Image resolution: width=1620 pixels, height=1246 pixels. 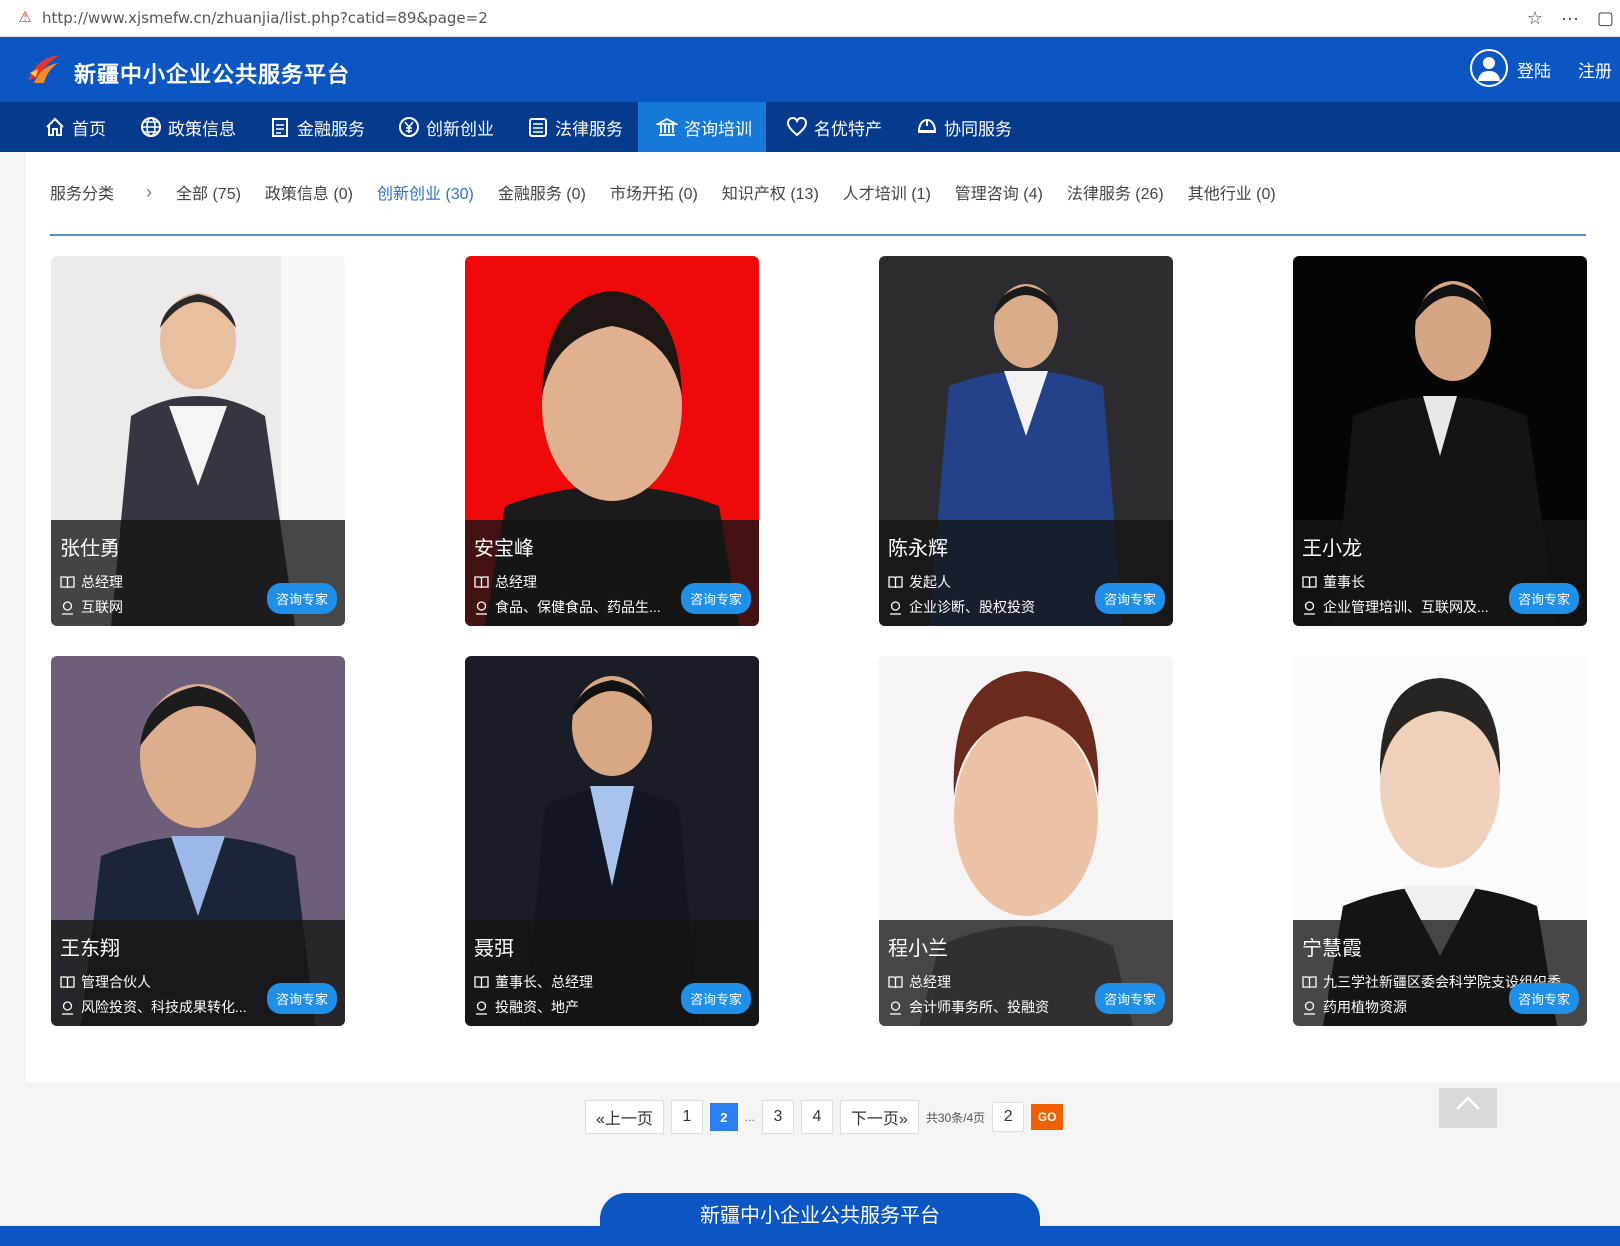 What do you see at coordinates (816, 1117) in the screenshot?
I see `page-4-button: 4` at bounding box center [816, 1117].